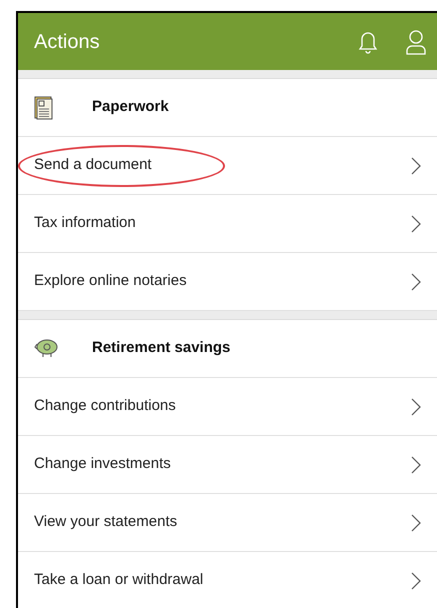 This screenshot has width=437, height=608. I want to click on action-row: Take a loan or withdrawal, so click(227, 580).